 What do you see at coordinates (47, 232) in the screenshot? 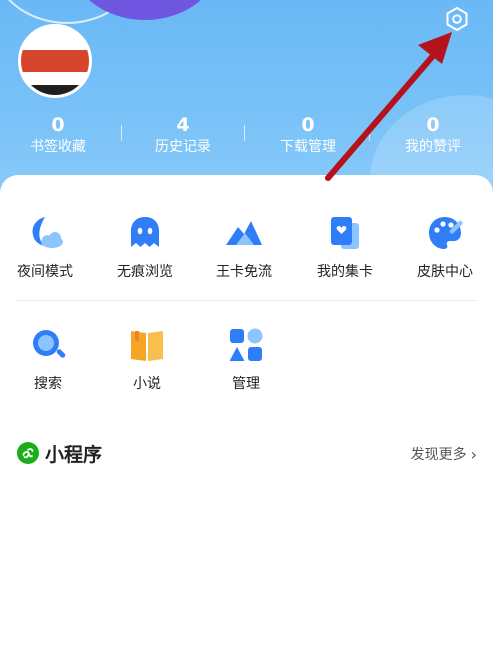
I see `night-mode-icon` at bounding box center [47, 232].